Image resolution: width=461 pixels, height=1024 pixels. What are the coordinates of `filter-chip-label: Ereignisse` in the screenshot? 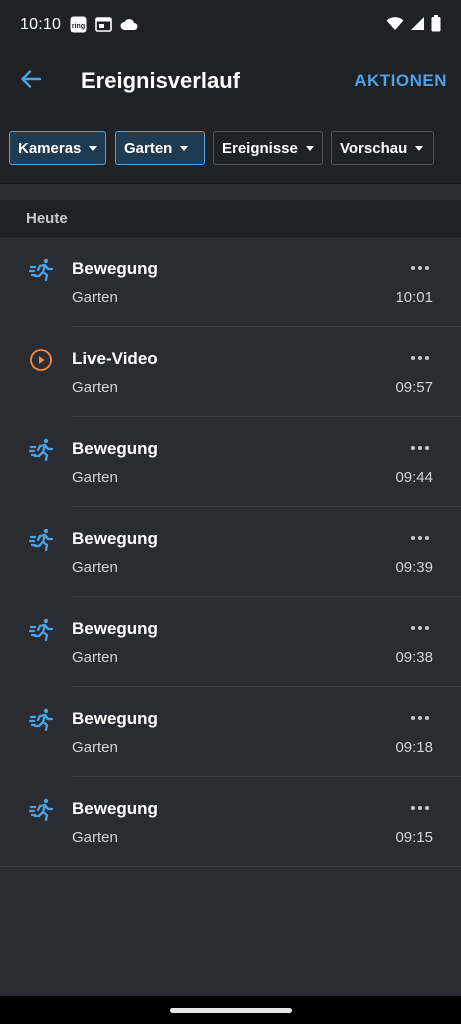 It's located at (260, 148).